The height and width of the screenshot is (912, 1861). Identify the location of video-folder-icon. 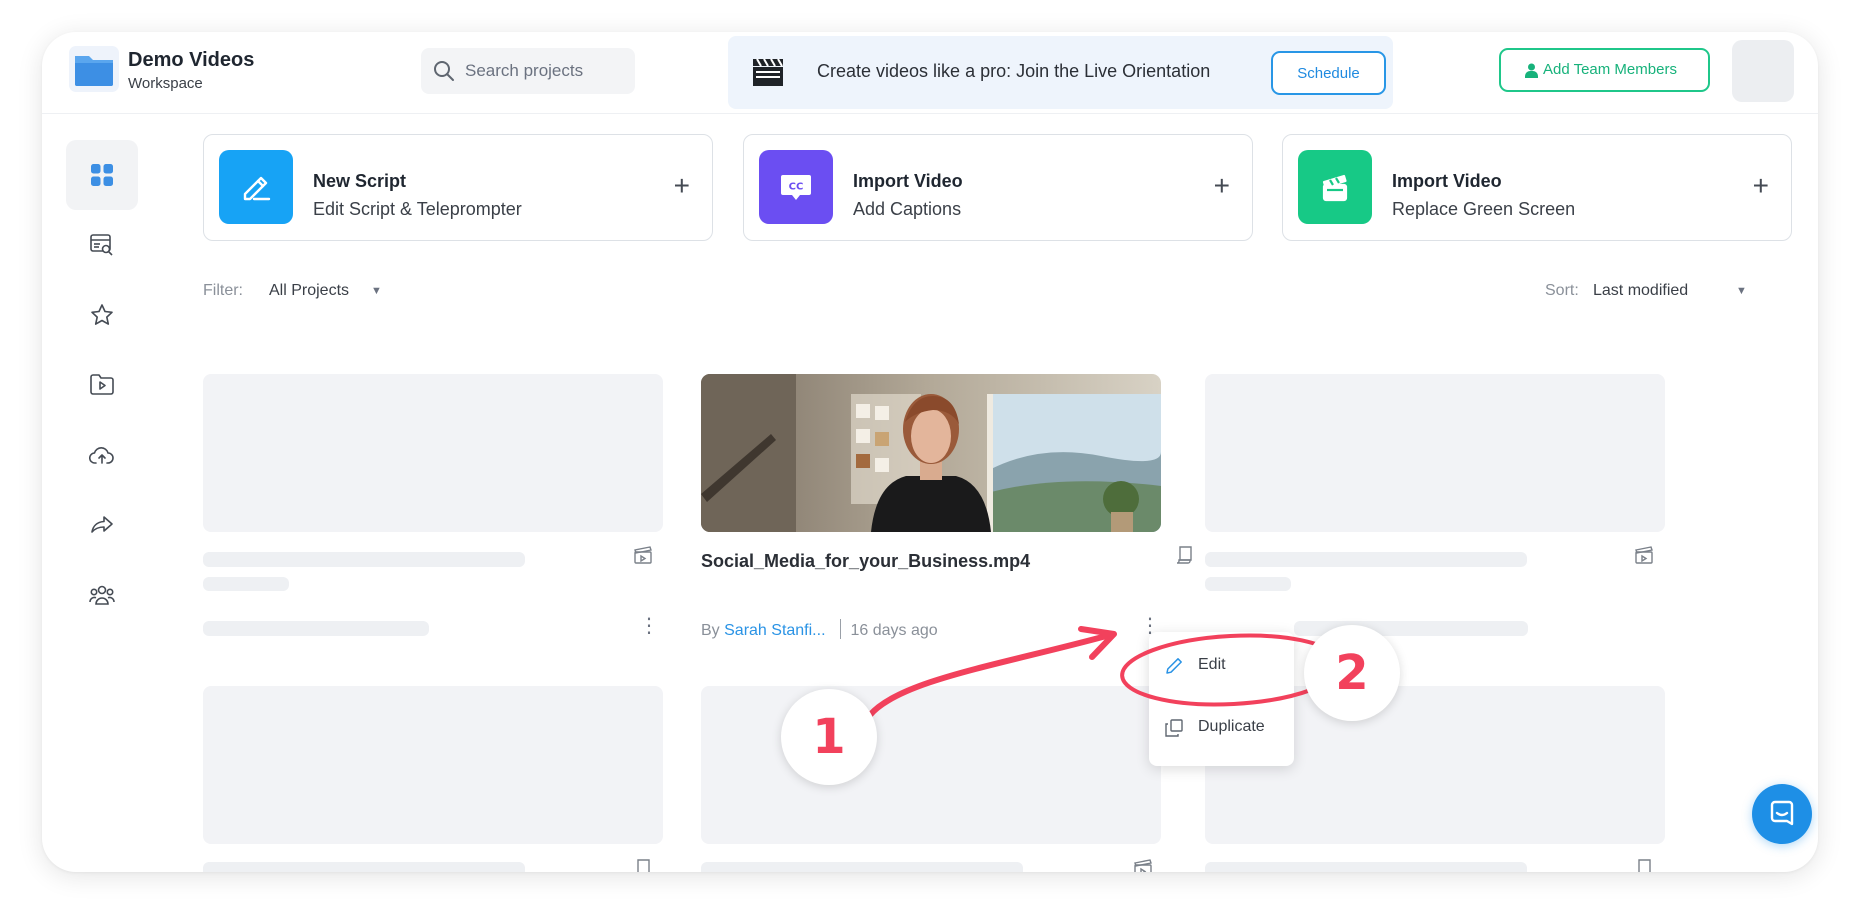
(102, 384).